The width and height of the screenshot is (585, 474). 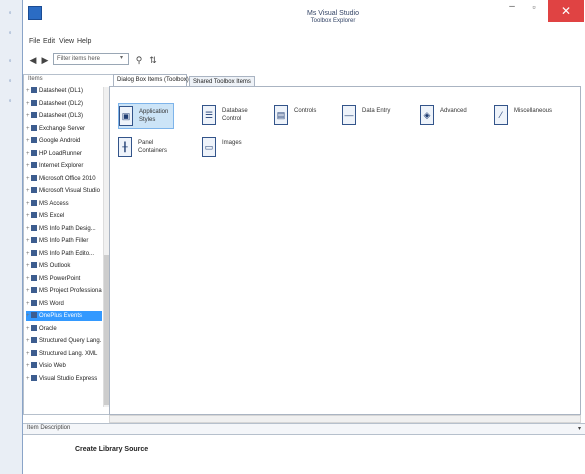 What do you see at coordinates (60, 141) in the screenshot?
I see `tree-item-label: Google Android` at bounding box center [60, 141].